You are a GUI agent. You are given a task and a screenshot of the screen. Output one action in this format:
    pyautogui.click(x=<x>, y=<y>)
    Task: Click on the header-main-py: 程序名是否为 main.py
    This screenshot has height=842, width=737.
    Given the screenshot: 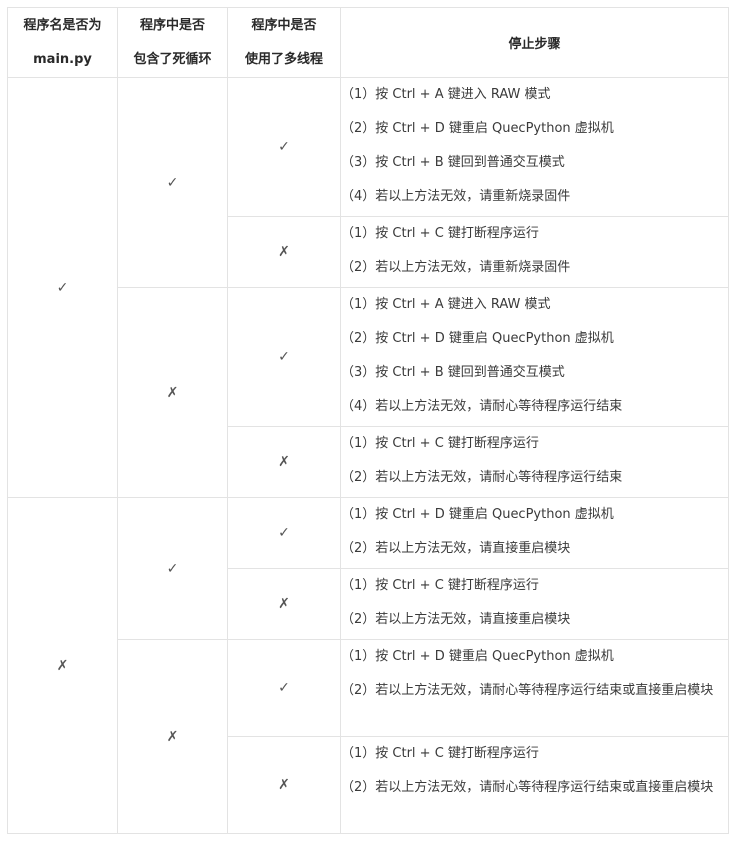 What is the action you would take?
    pyautogui.click(x=62, y=42)
    